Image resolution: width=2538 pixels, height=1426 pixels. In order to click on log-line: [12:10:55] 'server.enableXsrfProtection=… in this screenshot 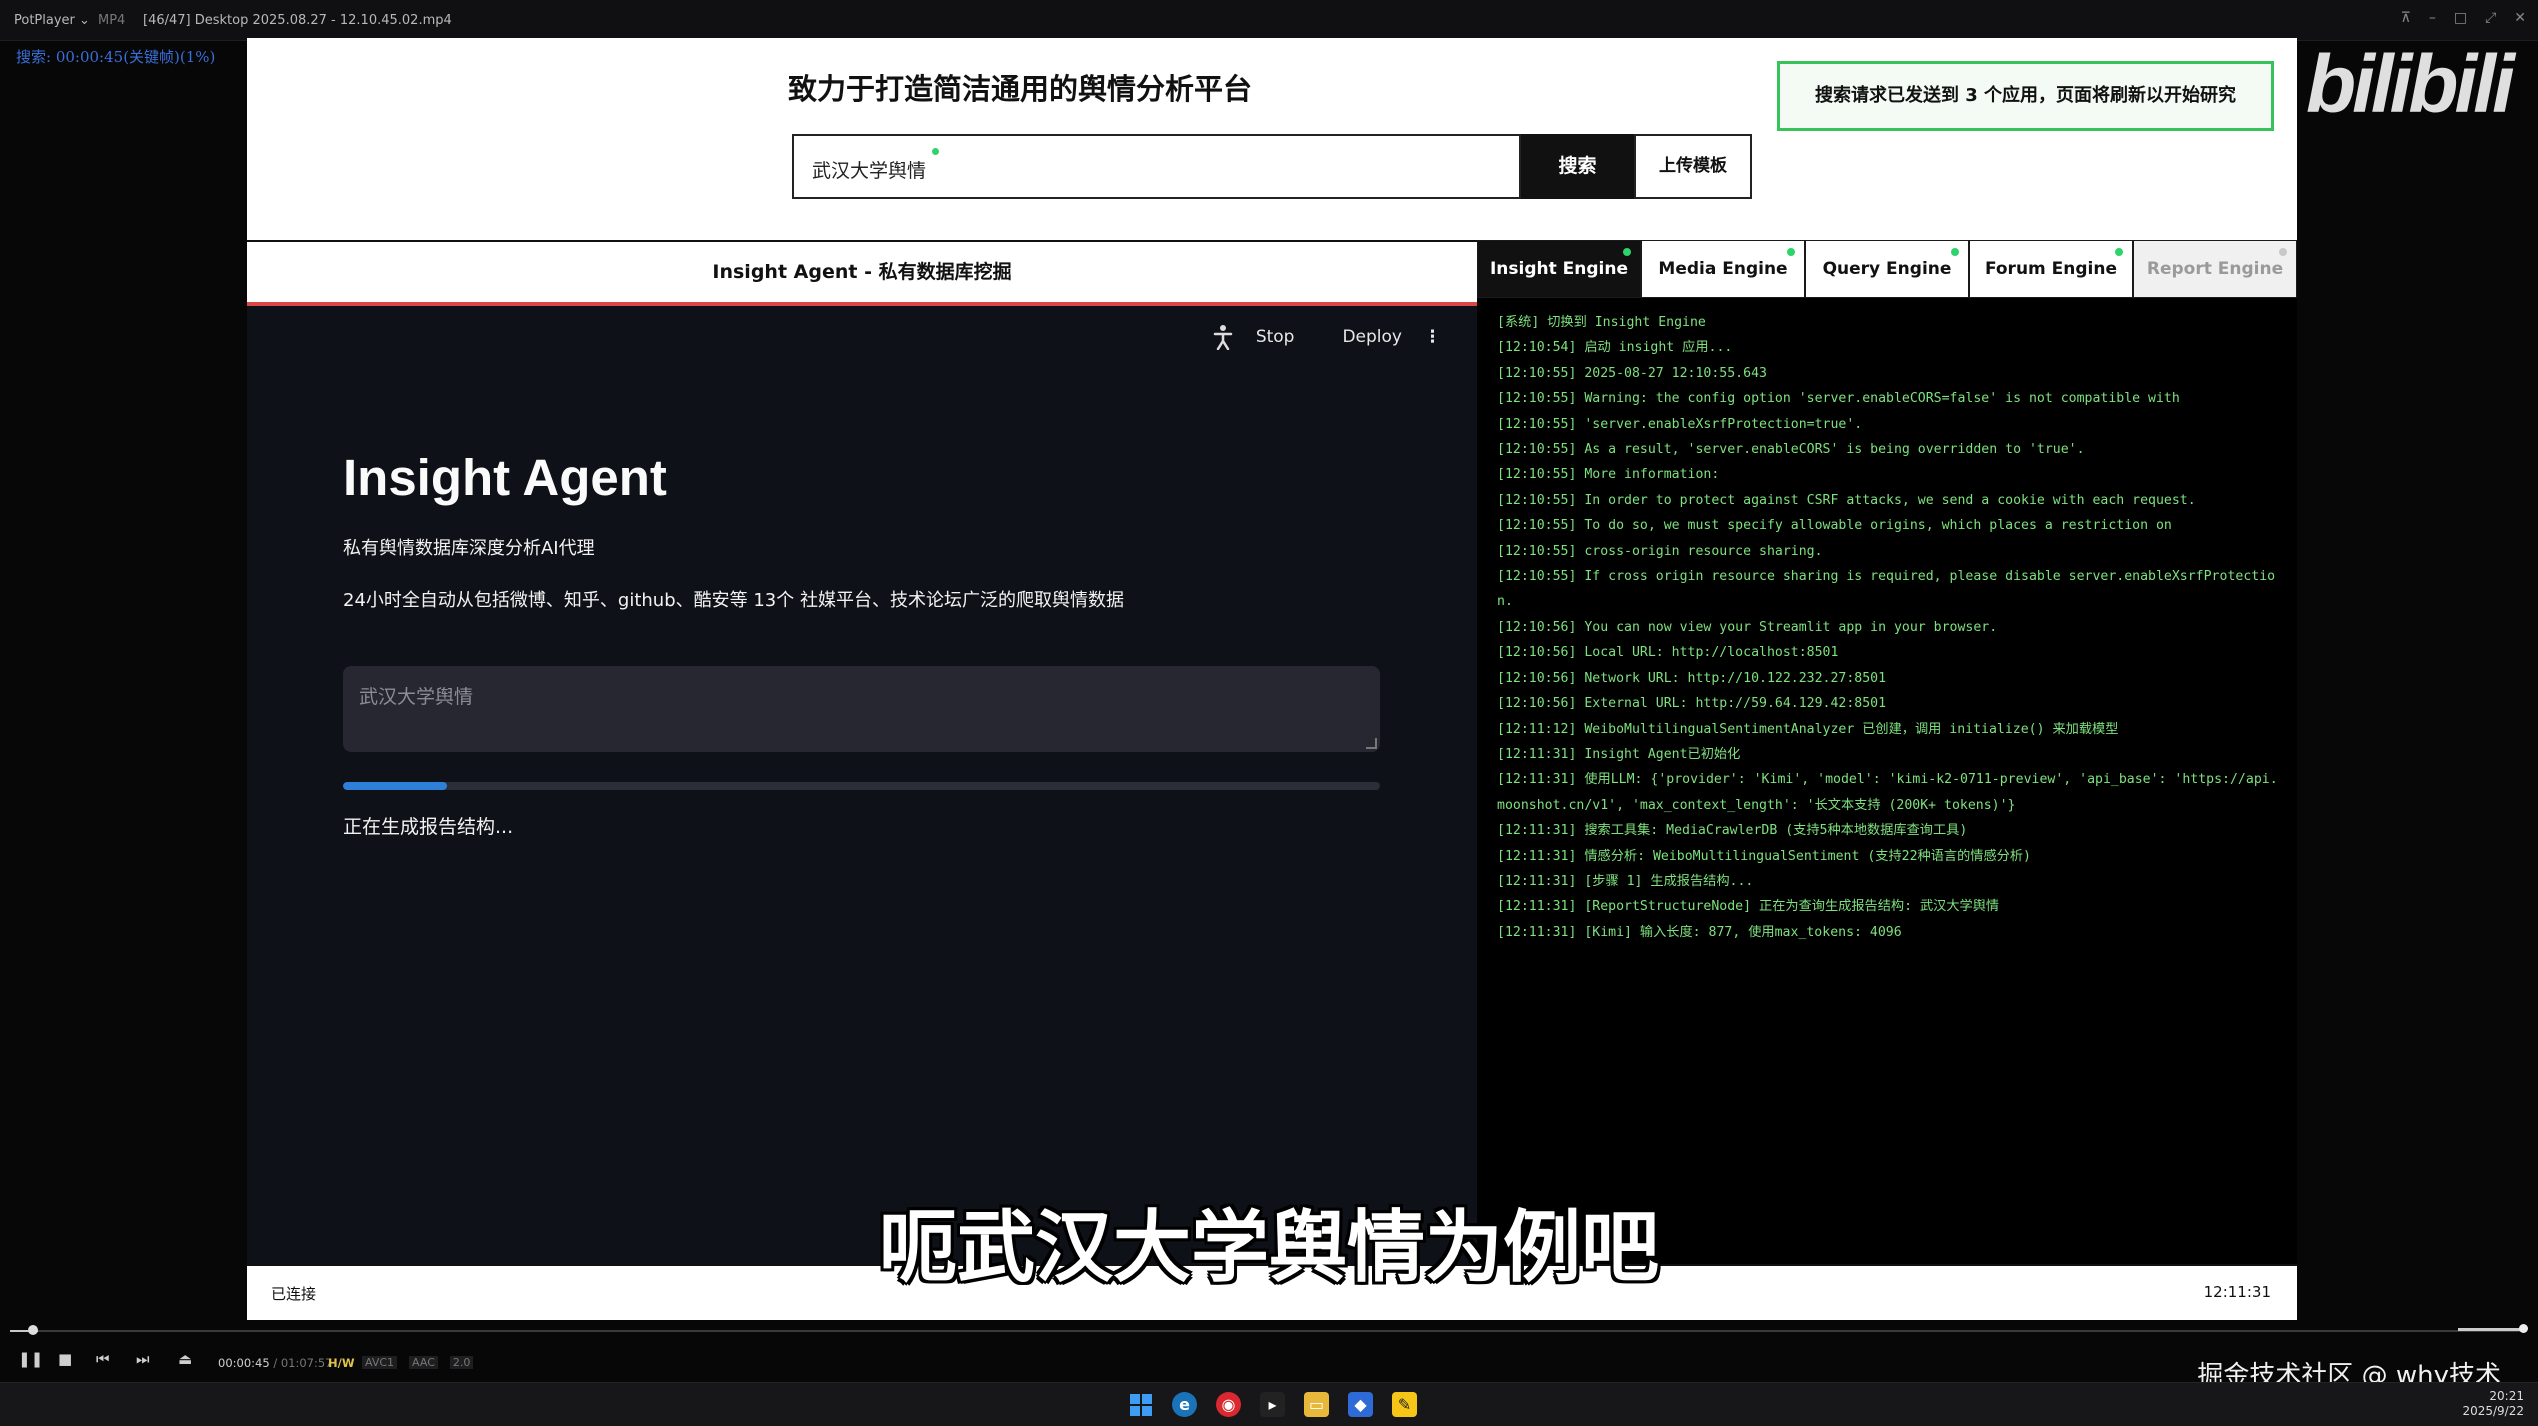, I will do `click(1680, 424)`.